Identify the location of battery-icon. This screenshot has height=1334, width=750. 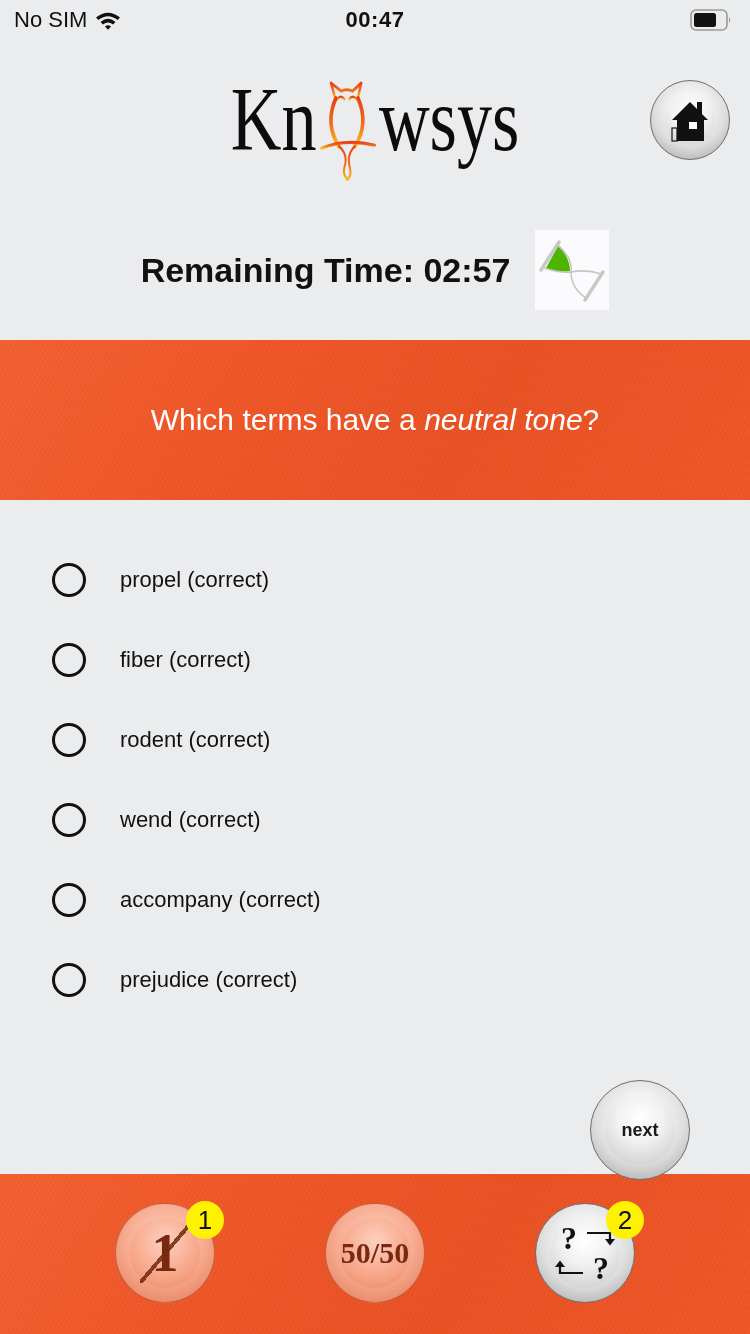
(711, 20).